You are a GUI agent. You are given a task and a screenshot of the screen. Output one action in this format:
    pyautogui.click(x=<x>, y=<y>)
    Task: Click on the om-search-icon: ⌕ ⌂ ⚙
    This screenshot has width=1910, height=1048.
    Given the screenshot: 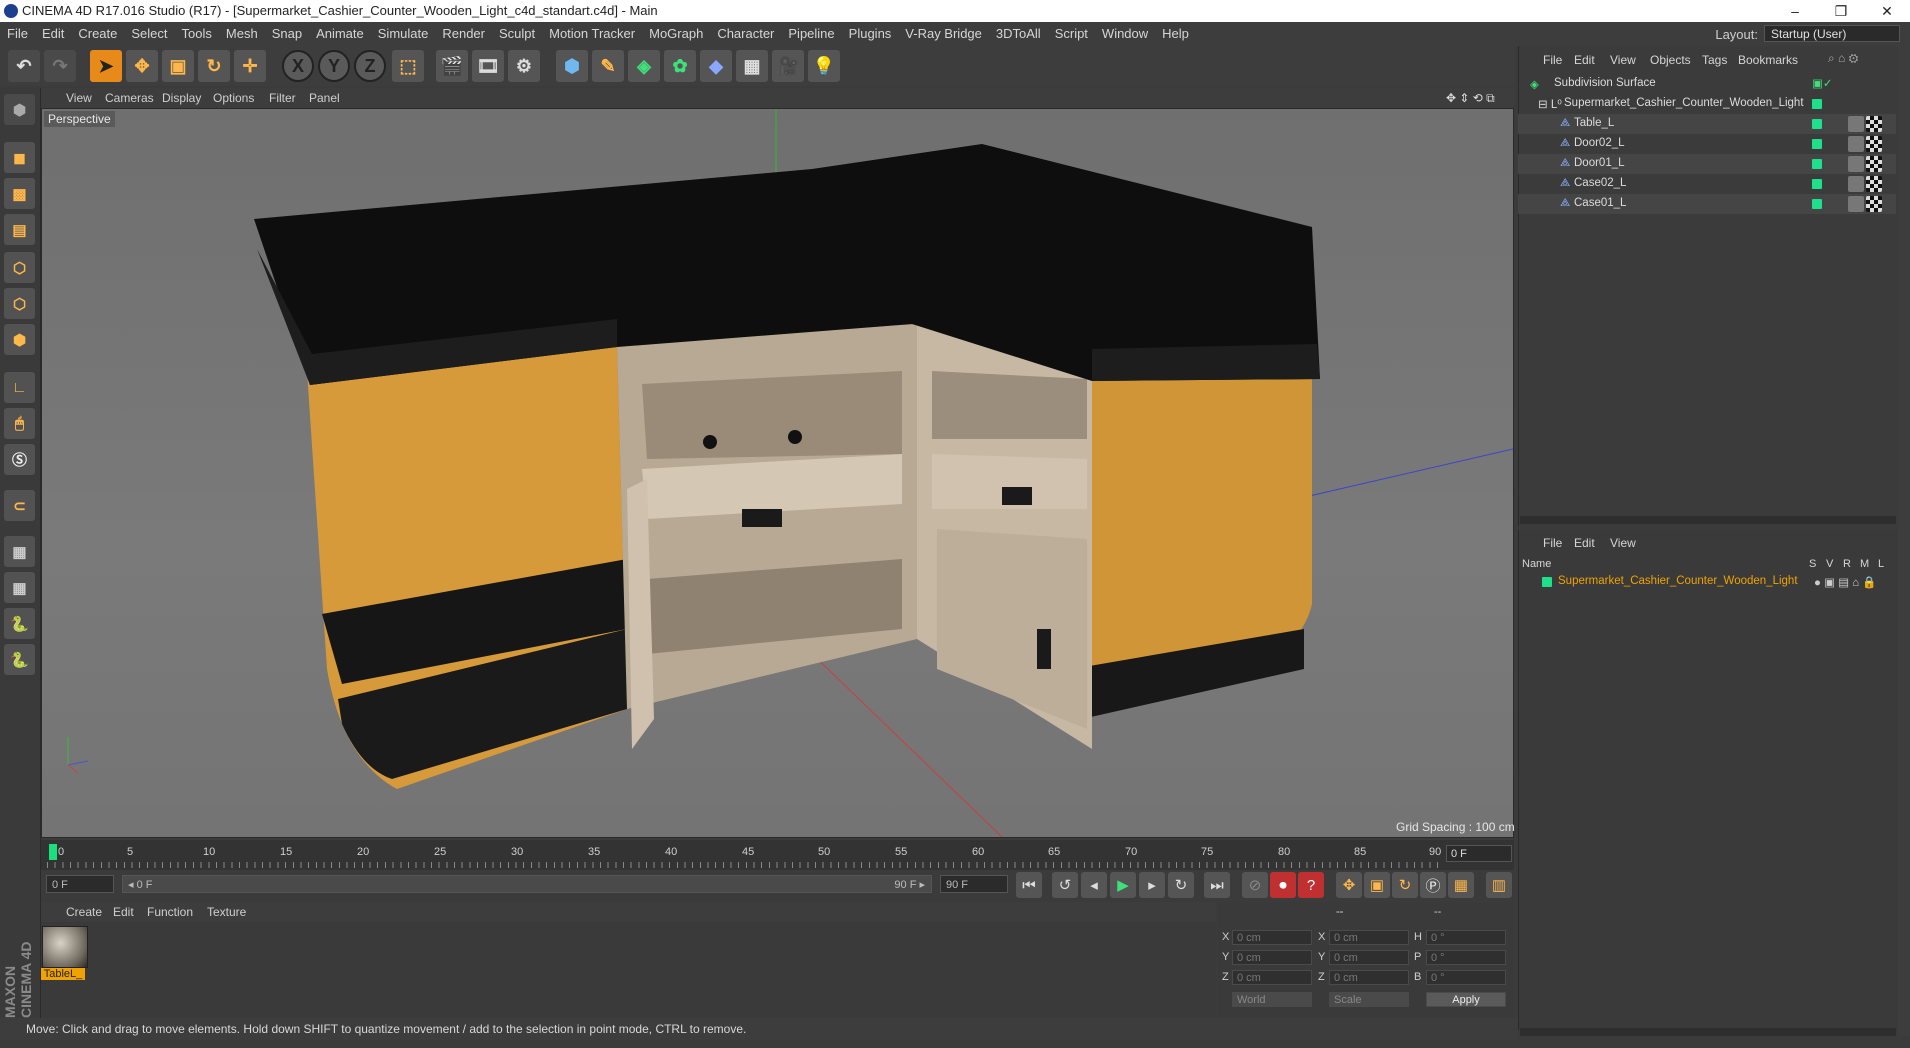 What is the action you would take?
    pyautogui.click(x=1843, y=58)
    